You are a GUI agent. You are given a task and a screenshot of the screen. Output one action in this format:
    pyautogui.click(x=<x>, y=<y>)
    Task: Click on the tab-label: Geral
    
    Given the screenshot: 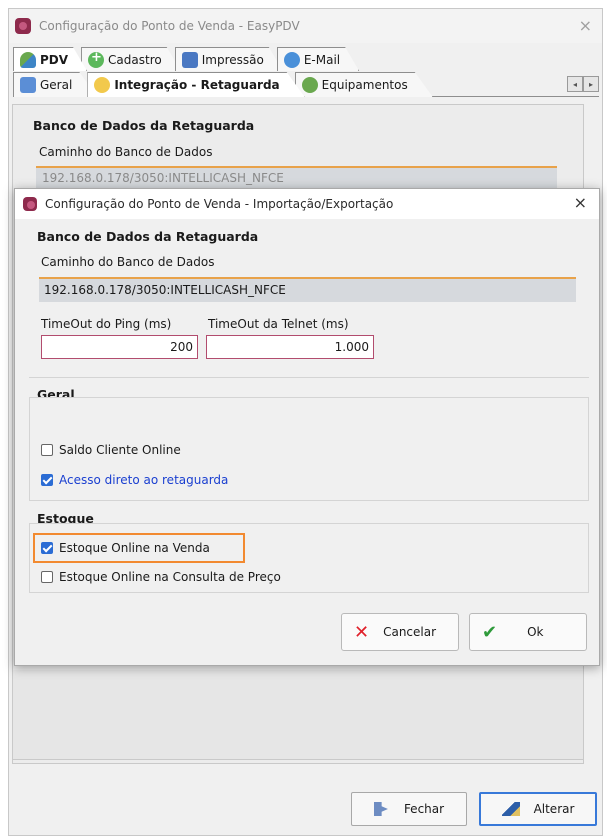 What is the action you would take?
    pyautogui.click(x=56, y=85)
    